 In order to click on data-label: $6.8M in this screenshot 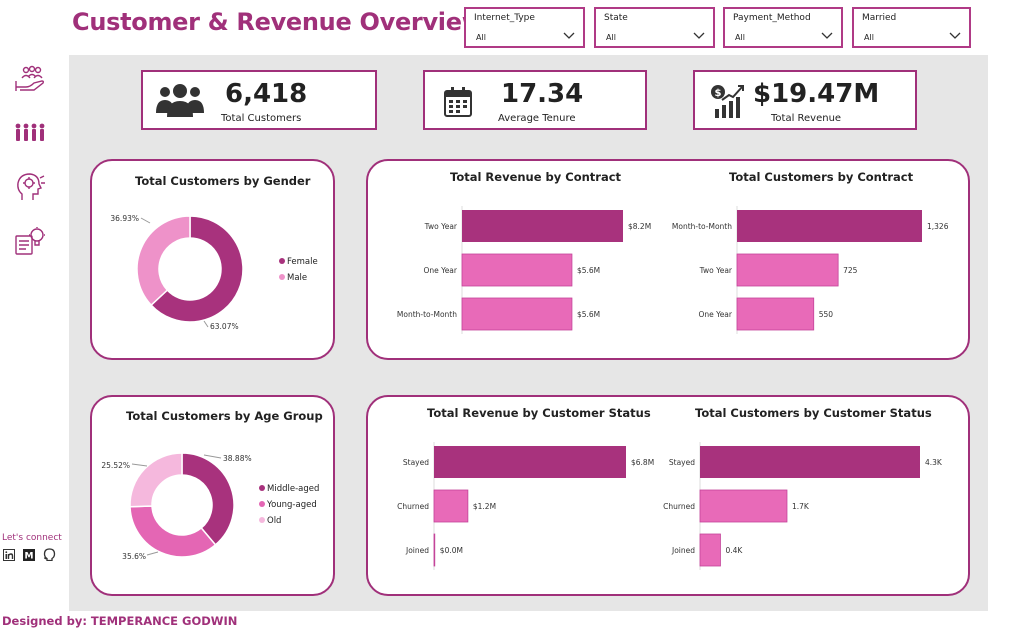, I will do `click(642, 462)`.